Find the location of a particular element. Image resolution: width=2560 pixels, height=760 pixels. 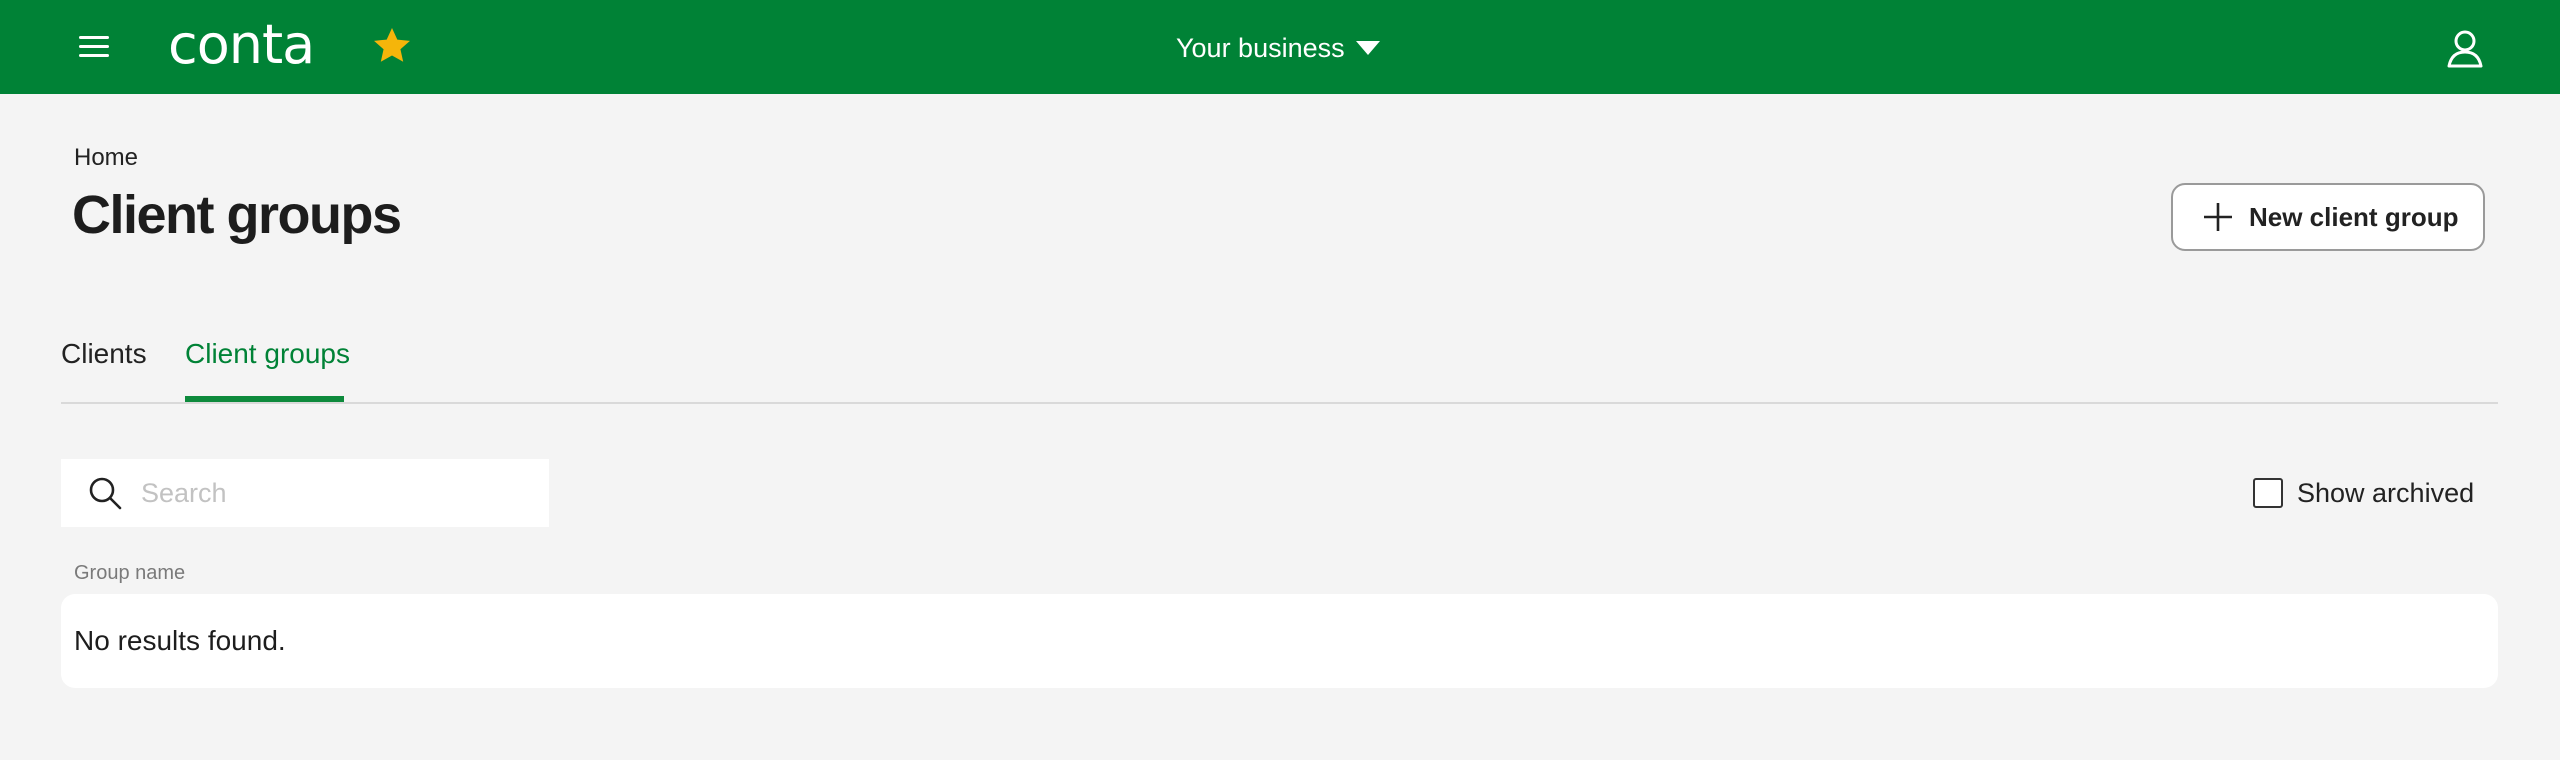

show-archived-label: Show archived is located at coordinates (2386, 492).